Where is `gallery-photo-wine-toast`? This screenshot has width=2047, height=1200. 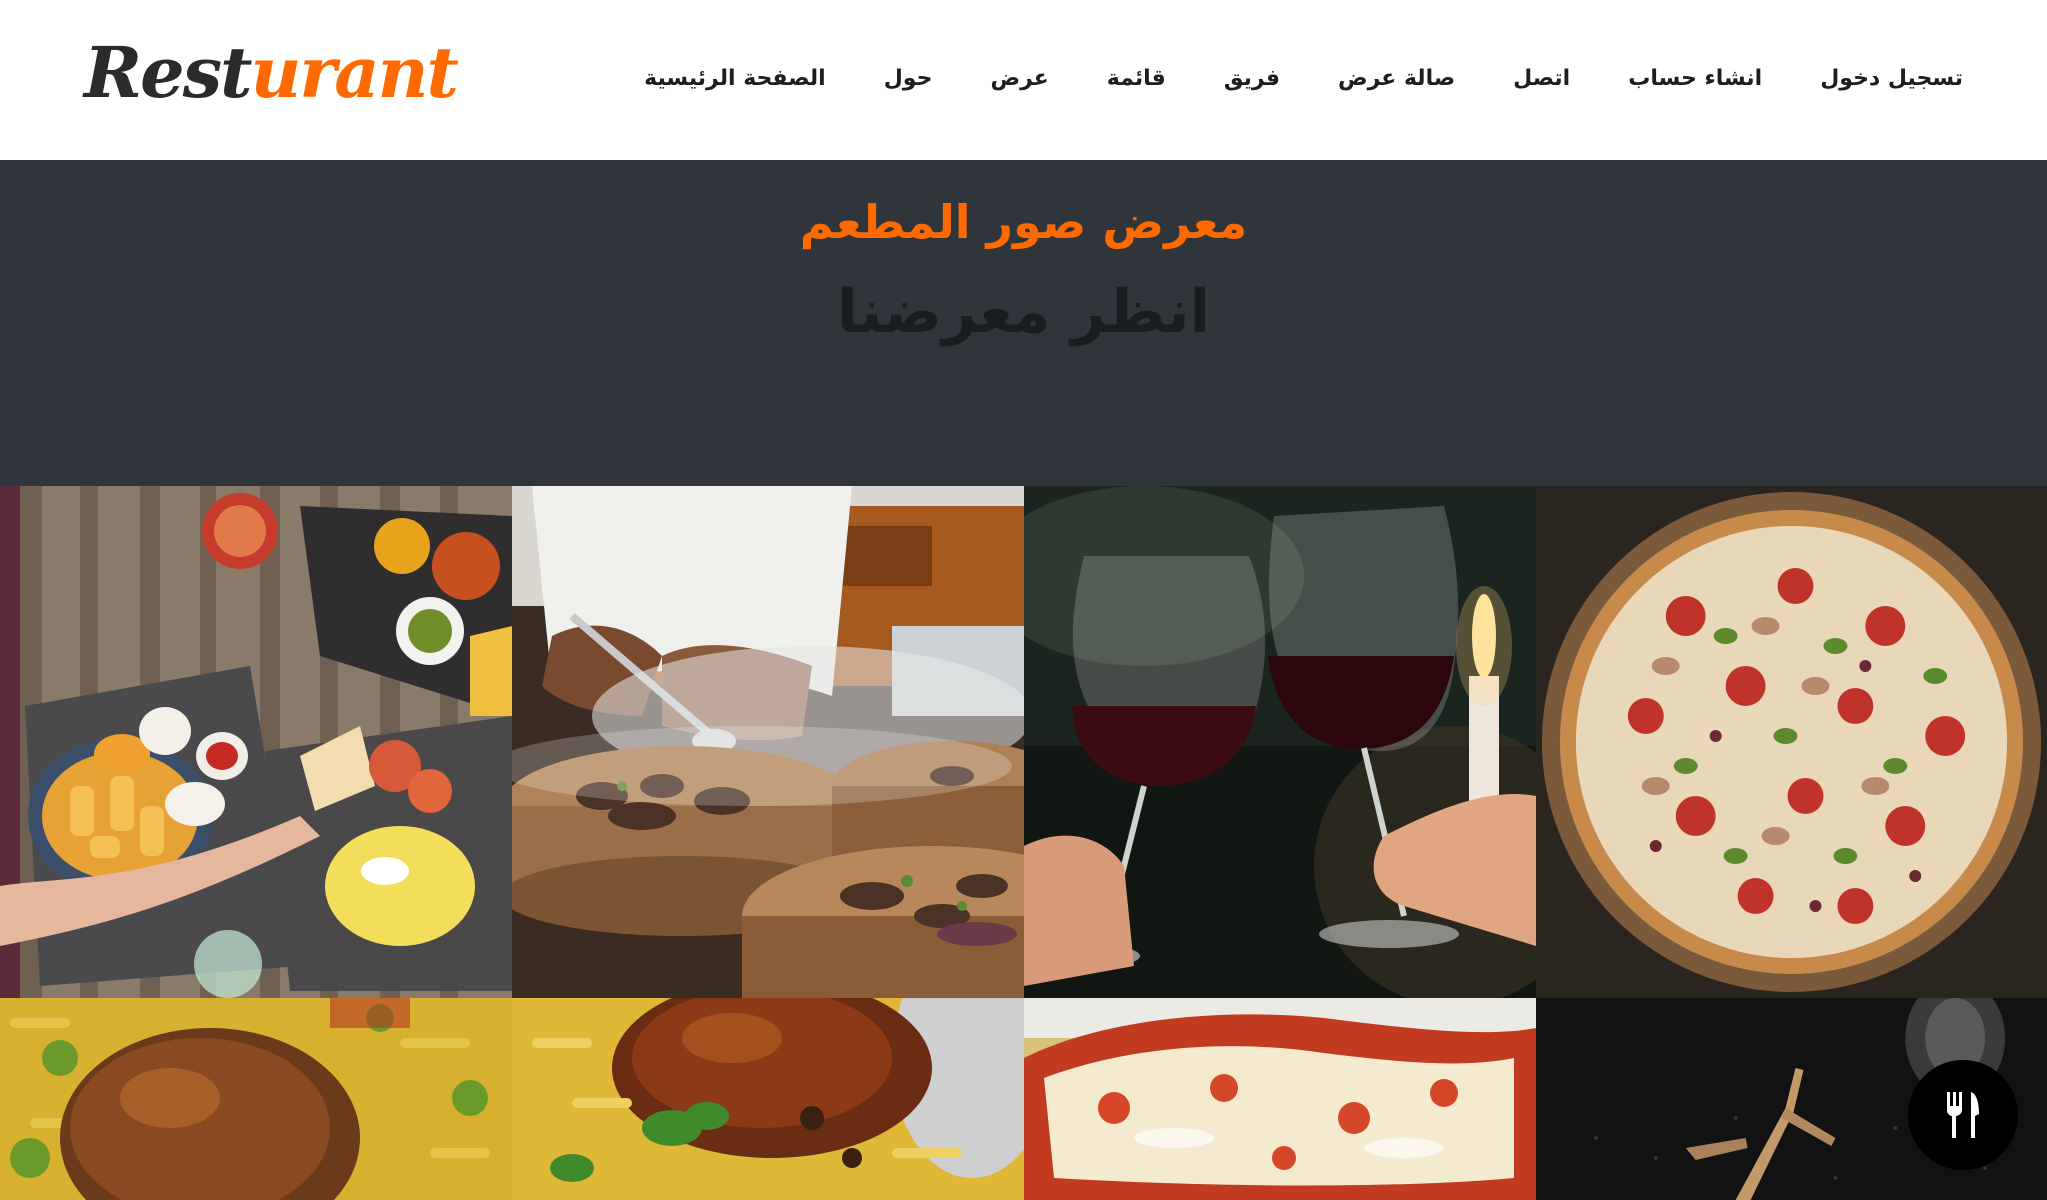 gallery-photo-wine-toast is located at coordinates (1280, 742).